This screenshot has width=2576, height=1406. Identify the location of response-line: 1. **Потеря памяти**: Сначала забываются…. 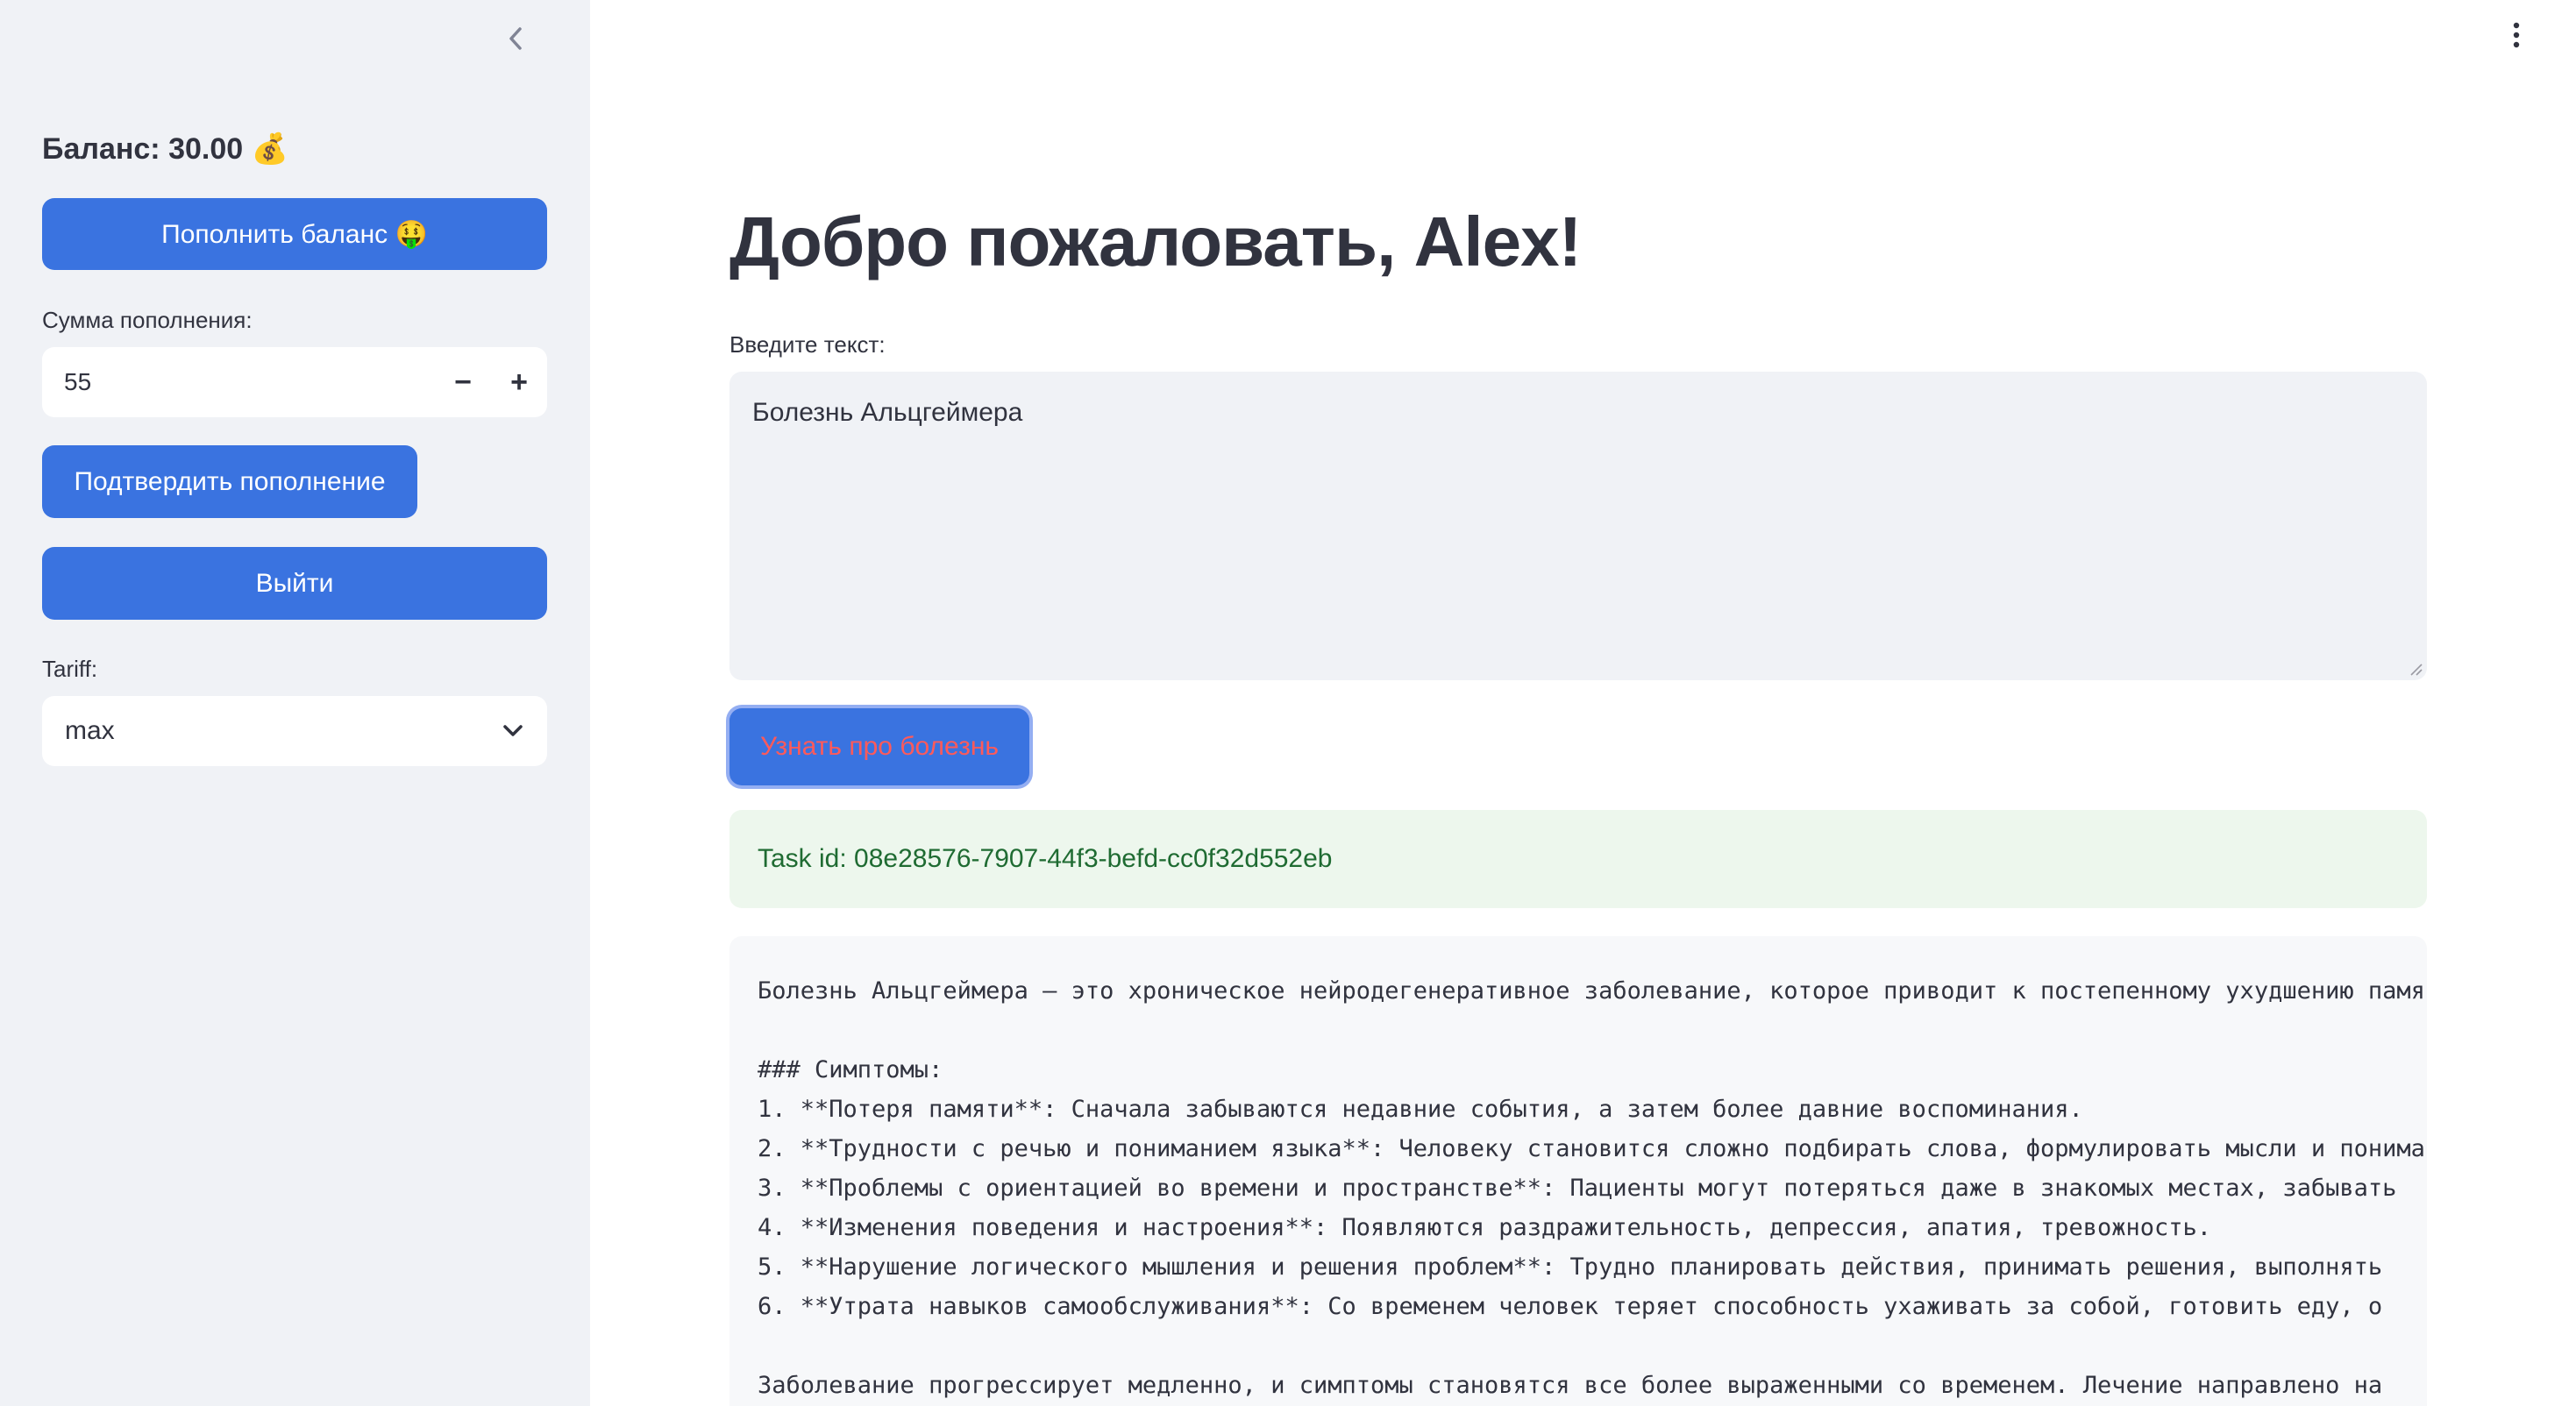
(1420, 1109).